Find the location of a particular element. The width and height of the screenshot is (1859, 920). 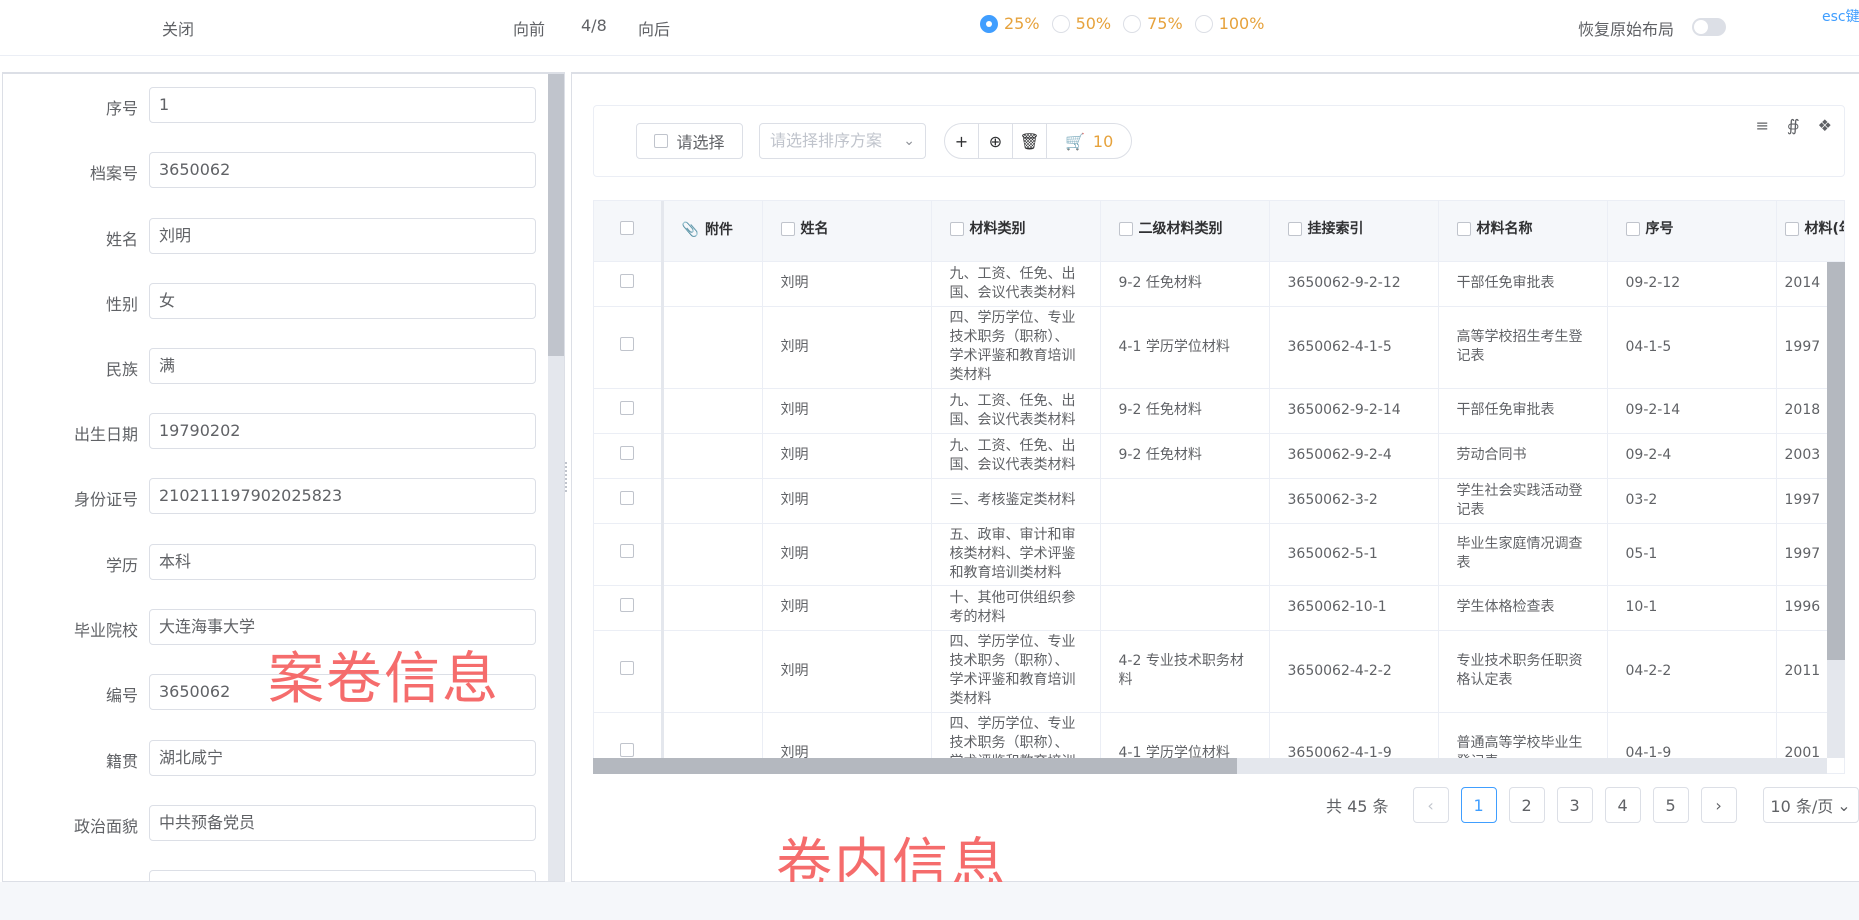

material-name-cell: 学生体格检查表 is located at coordinates (1523, 608).